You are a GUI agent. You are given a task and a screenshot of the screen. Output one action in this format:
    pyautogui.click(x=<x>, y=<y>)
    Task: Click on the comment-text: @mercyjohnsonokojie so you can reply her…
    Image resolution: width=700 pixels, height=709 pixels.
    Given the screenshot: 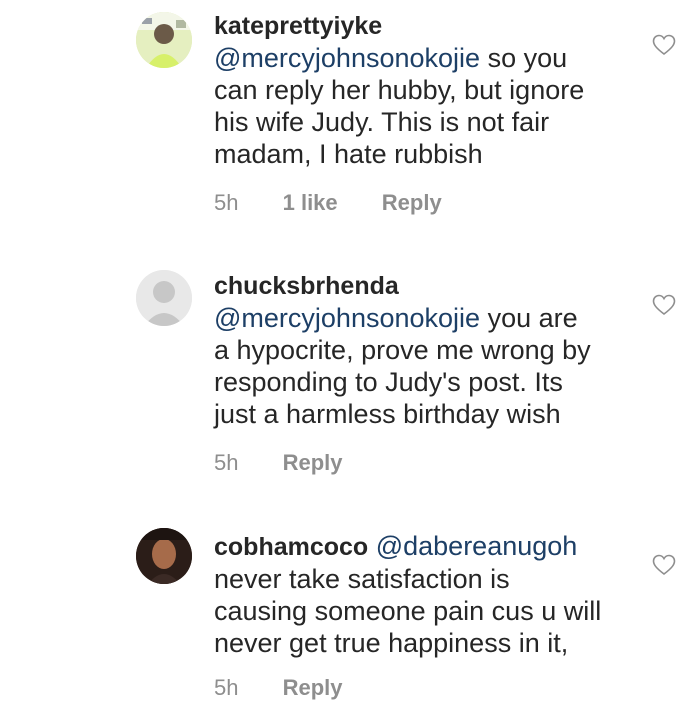 What is the action you would take?
    pyautogui.click(x=424, y=106)
    